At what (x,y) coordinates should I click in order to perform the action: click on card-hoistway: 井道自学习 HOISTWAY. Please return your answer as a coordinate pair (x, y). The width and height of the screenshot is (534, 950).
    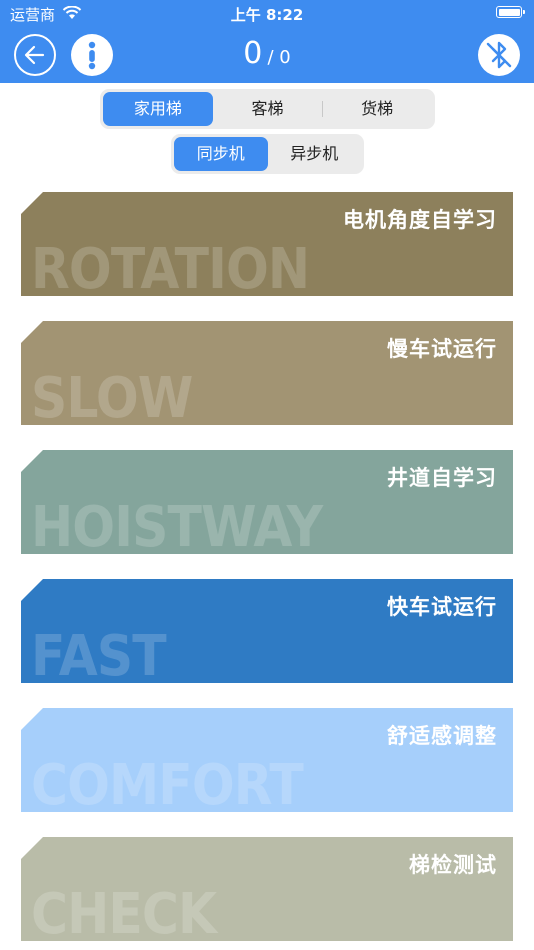
    Looking at the image, I should click on (267, 502).